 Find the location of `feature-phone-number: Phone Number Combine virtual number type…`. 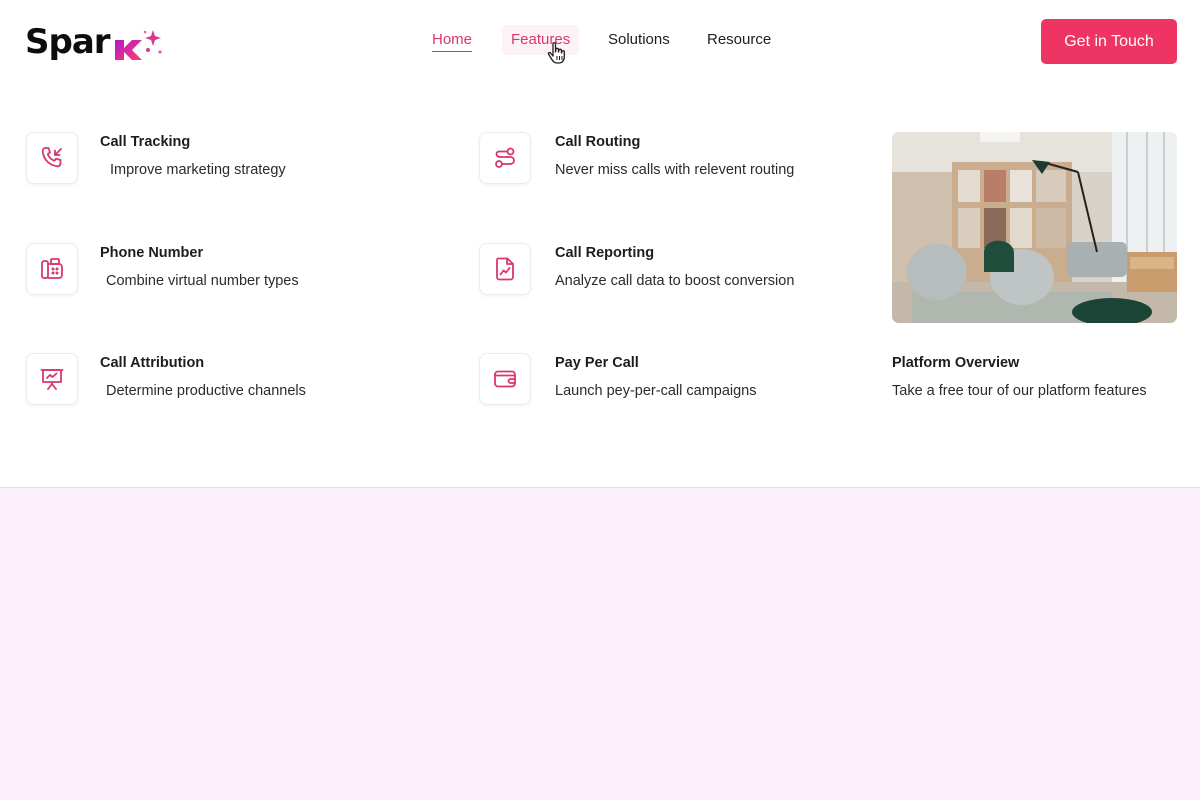

feature-phone-number: Phone Number Combine virtual number type… is located at coordinates (216, 273).